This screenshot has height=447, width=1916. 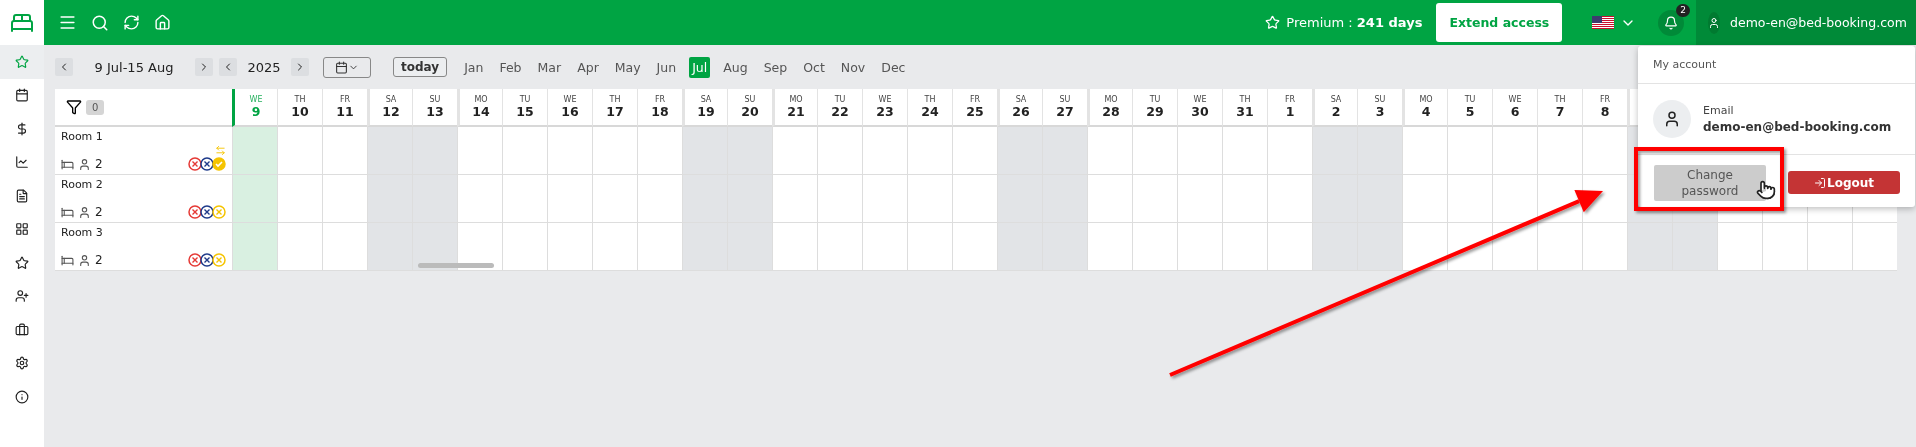 I want to click on extend-access-button: Extend access, so click(x=1499, y=22).